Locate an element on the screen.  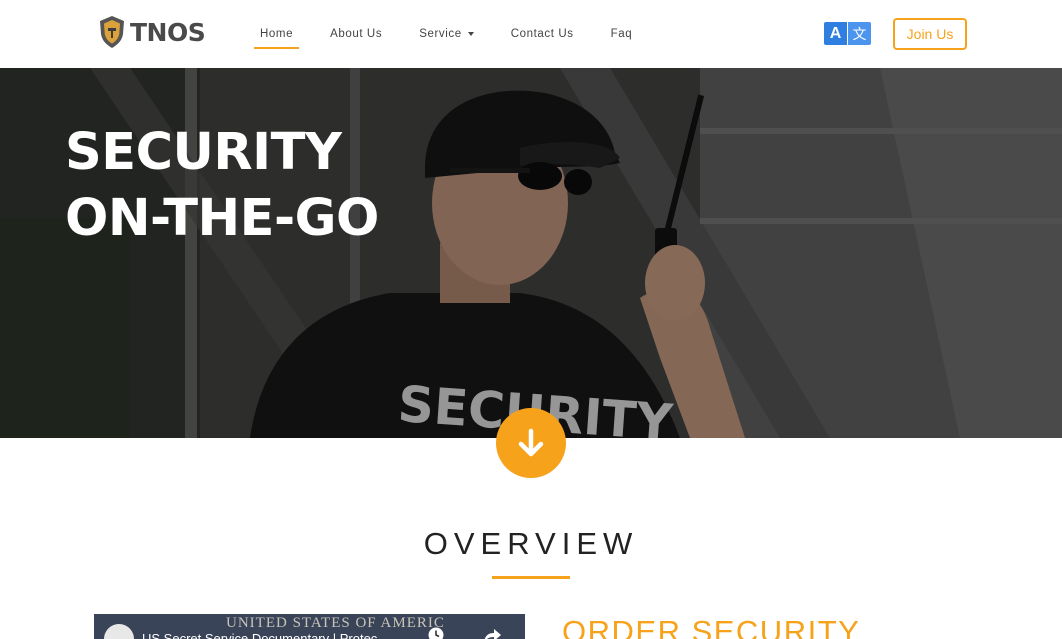
overview-underline is located at coordinates (531, 577).